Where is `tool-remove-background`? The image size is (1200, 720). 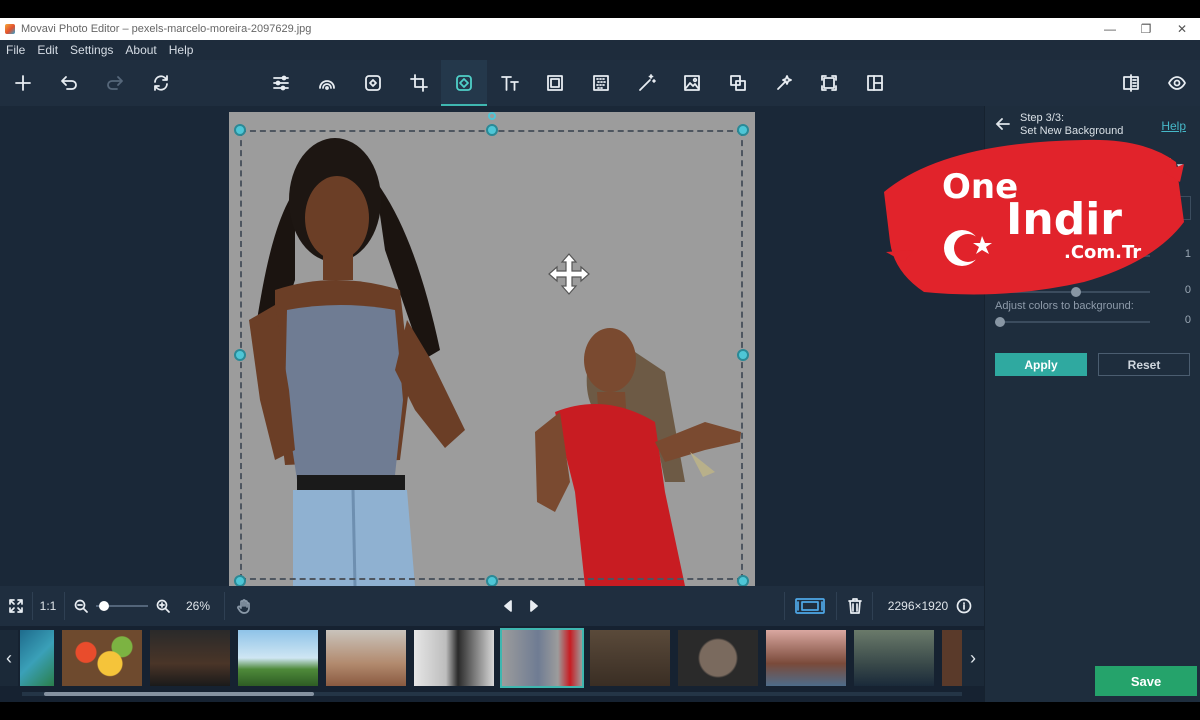
tool-remove-background is located at coordinates (464, 83).